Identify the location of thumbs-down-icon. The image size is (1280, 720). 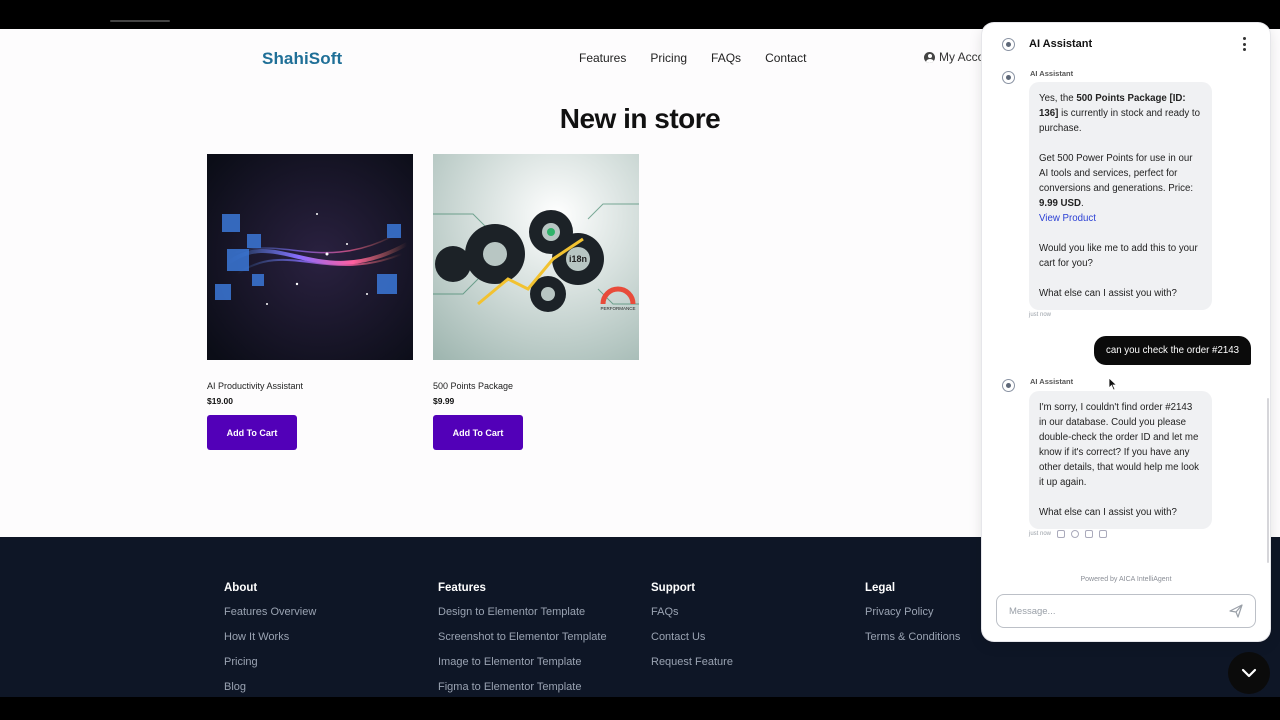
(1103, 534).